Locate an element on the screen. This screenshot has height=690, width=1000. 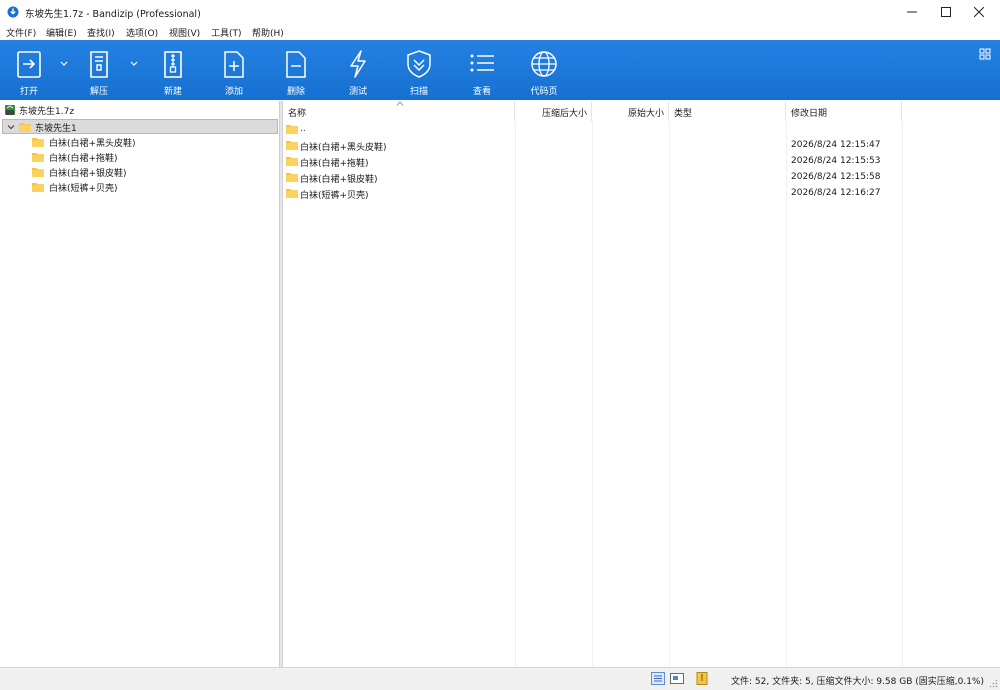
minimize-icon is located at coordinates (912, 12).